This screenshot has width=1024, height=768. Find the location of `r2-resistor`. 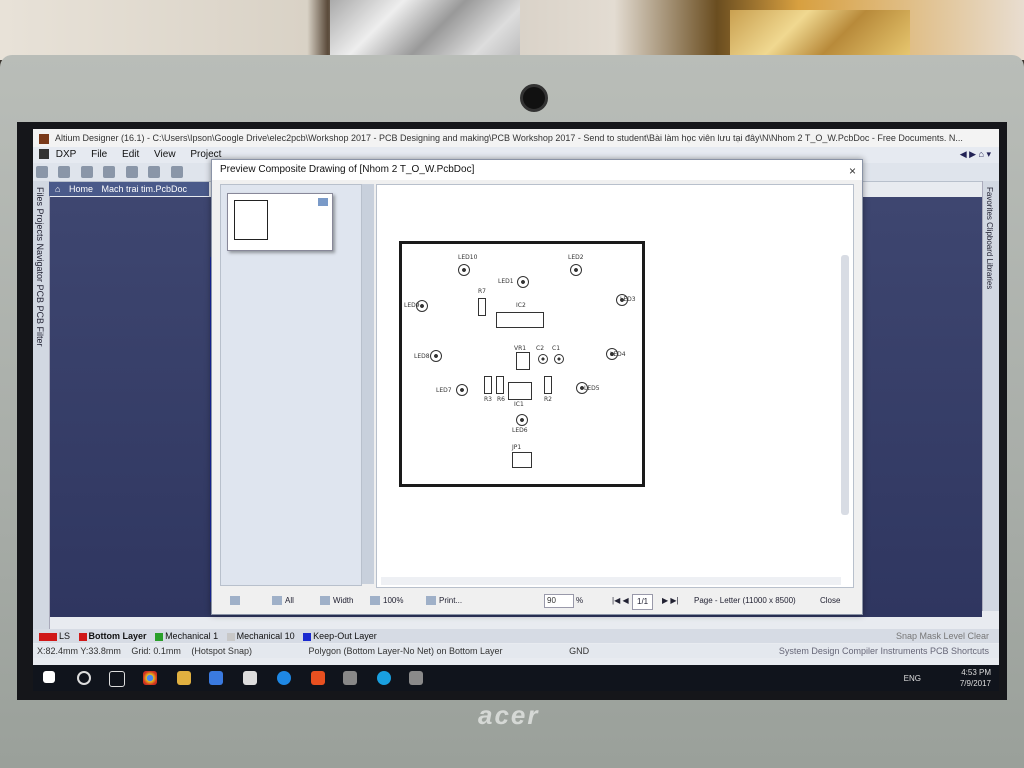

r2-resistor is located at coordinates (548, 385).